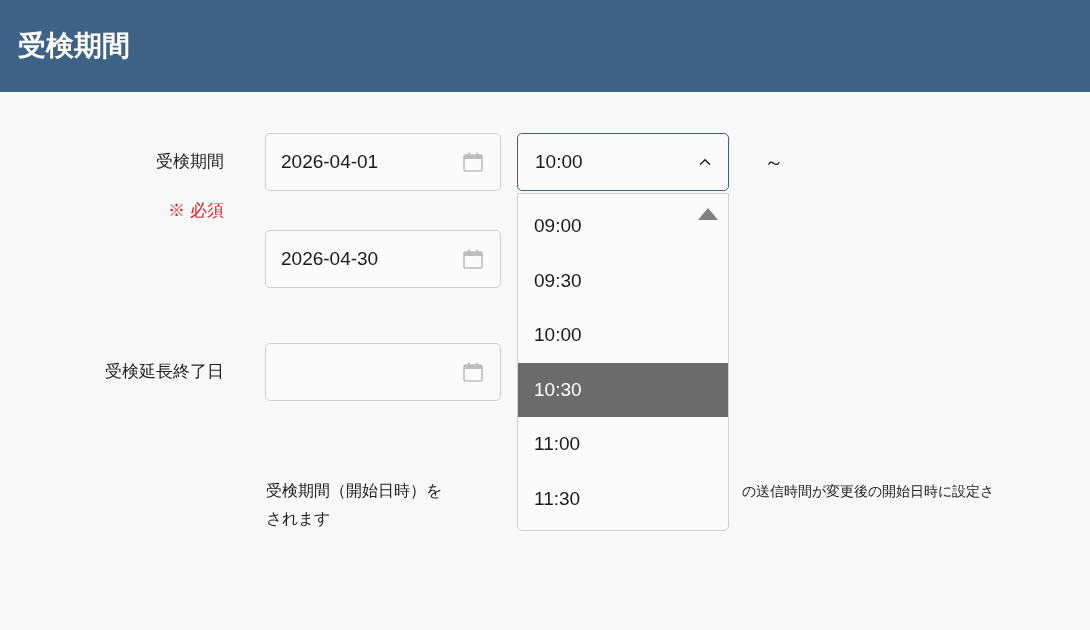  Describe the element at coordinates (196, 210) in the screenshot. I see `required-mark: ※ 必須` at that location.